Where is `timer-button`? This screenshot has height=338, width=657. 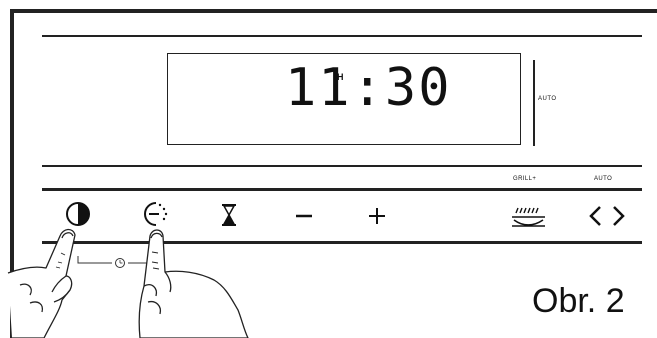 timer-button is located at coordinates (229, 215).